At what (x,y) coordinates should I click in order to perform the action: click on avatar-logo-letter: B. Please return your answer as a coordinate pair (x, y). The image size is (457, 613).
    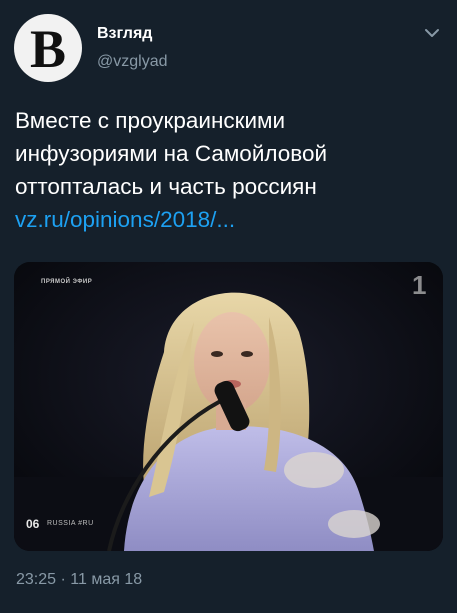
    Looking at the image, I should click on (48, 49).